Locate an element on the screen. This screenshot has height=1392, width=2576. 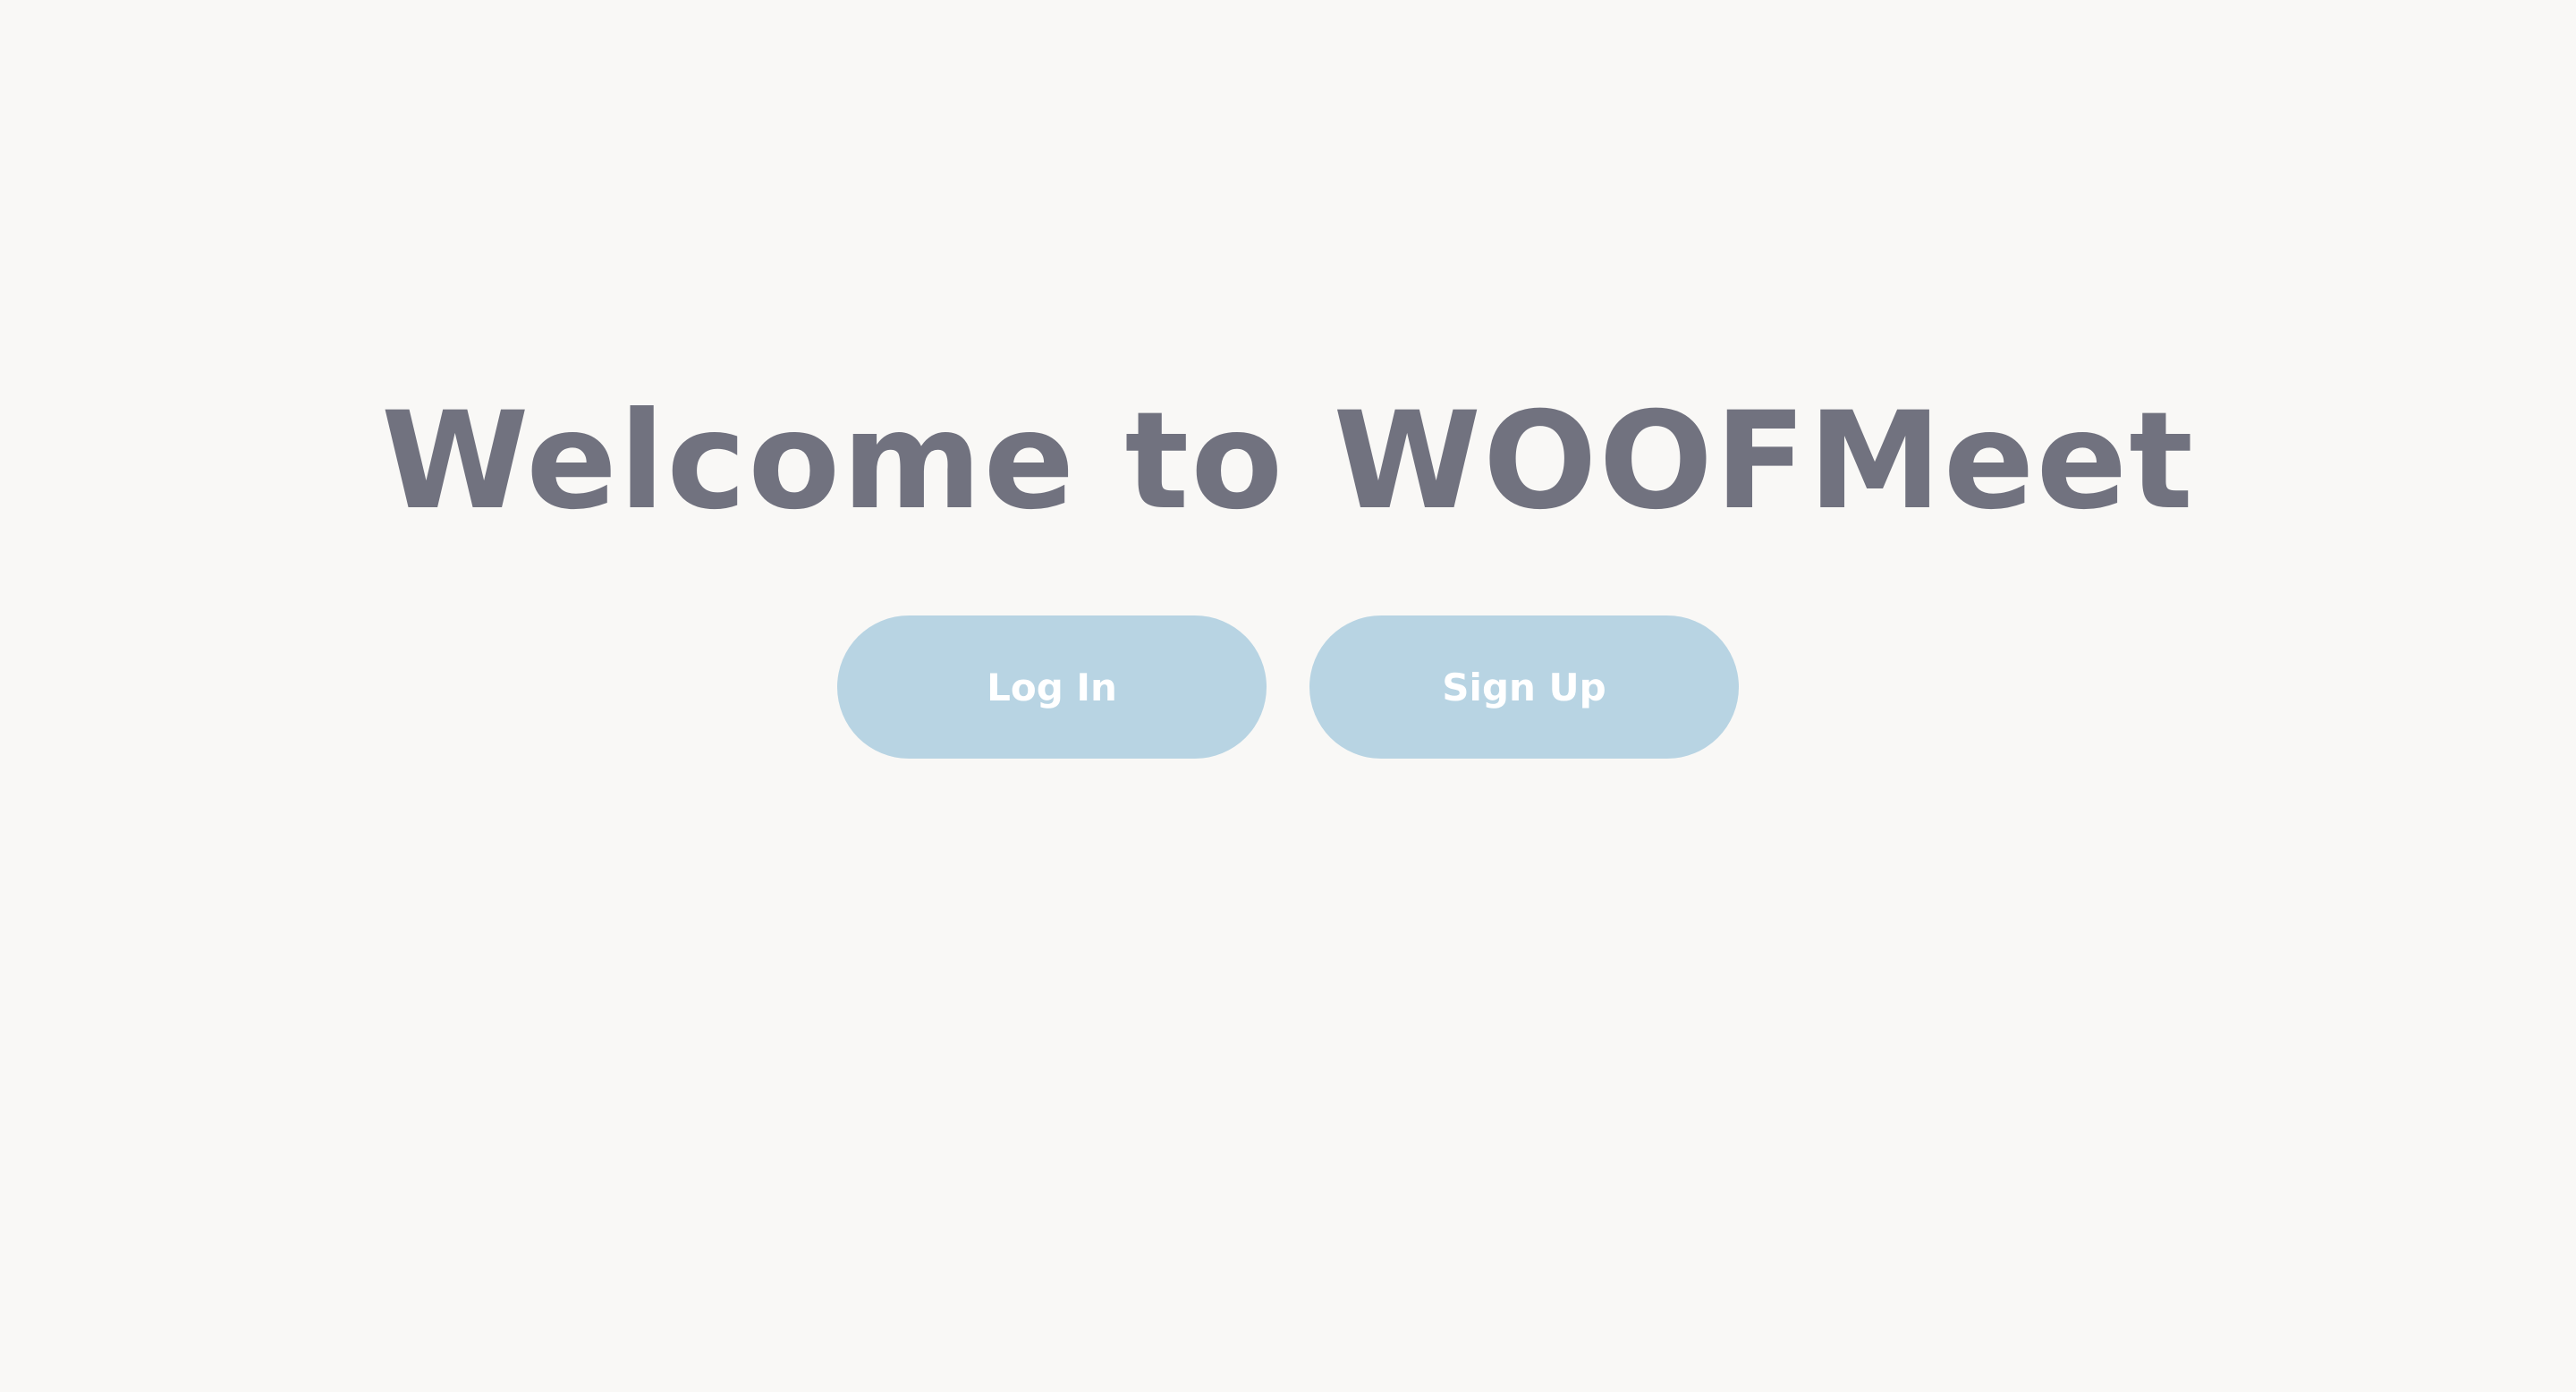
welcome-prefix: Welcome to is located at coordinates (857, 461).